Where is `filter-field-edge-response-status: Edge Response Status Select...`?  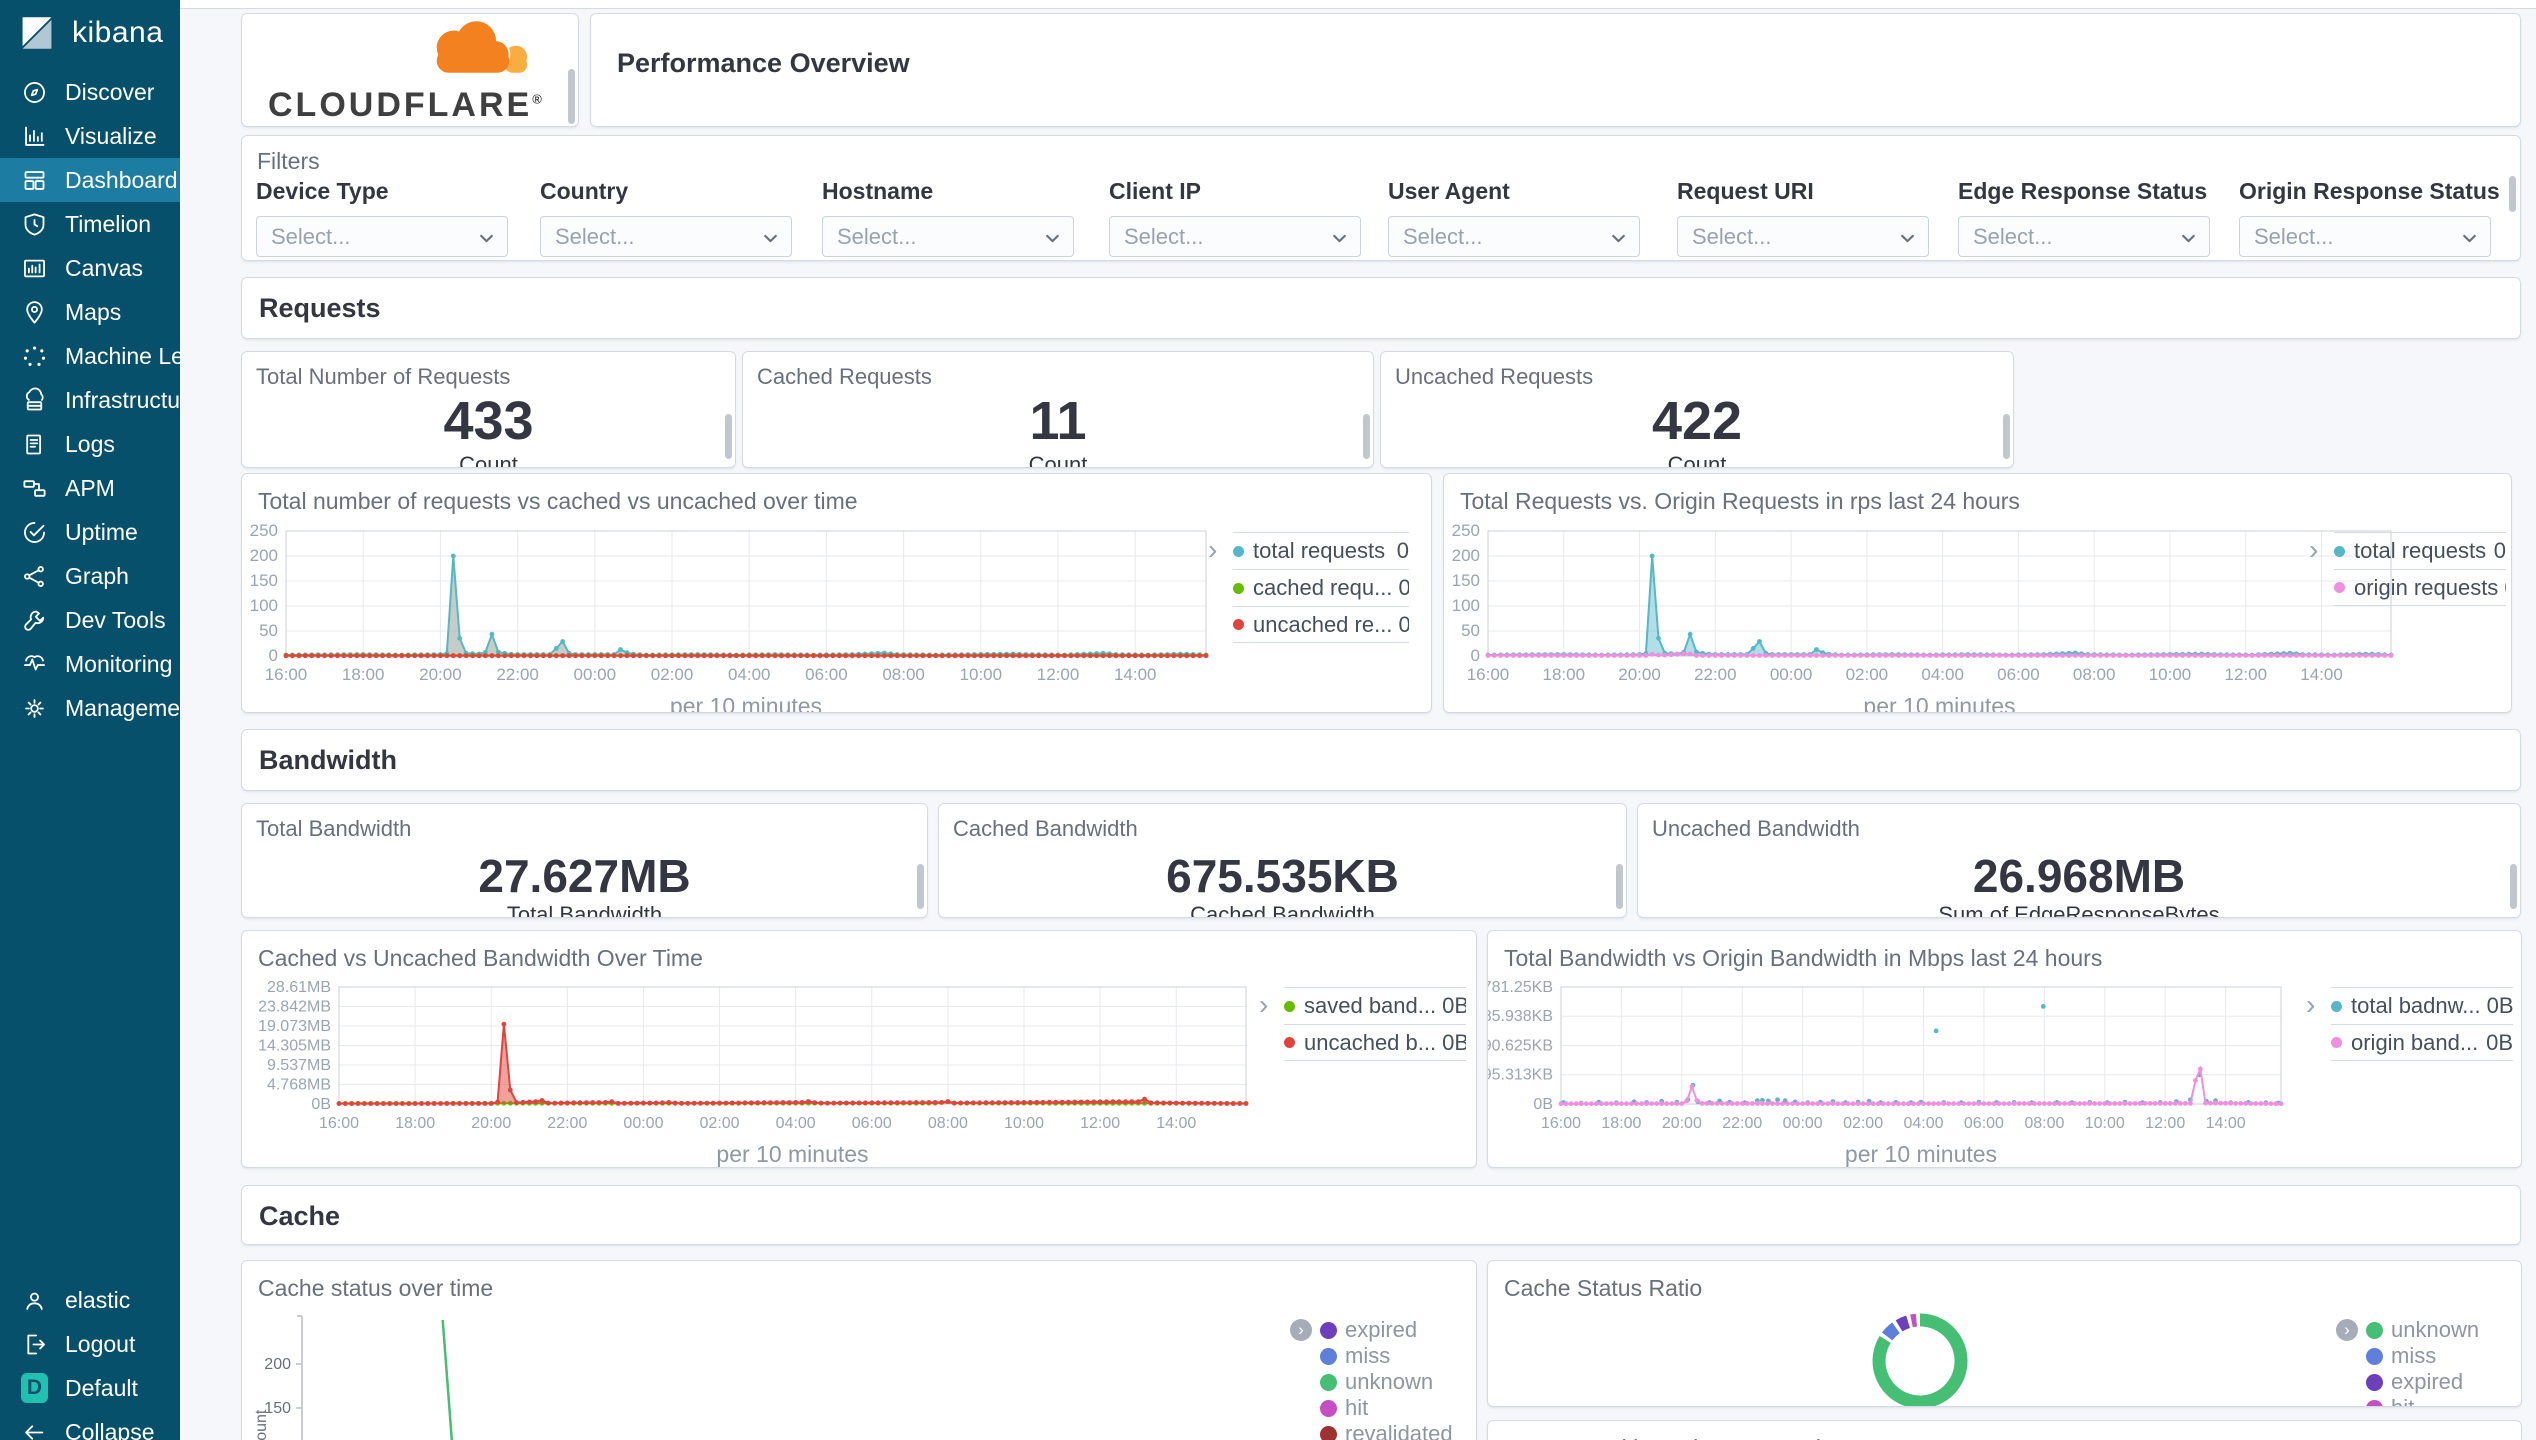 filter-field-edge-response-status: Edge Response Status Select... is located at coordinates (2084, 217).